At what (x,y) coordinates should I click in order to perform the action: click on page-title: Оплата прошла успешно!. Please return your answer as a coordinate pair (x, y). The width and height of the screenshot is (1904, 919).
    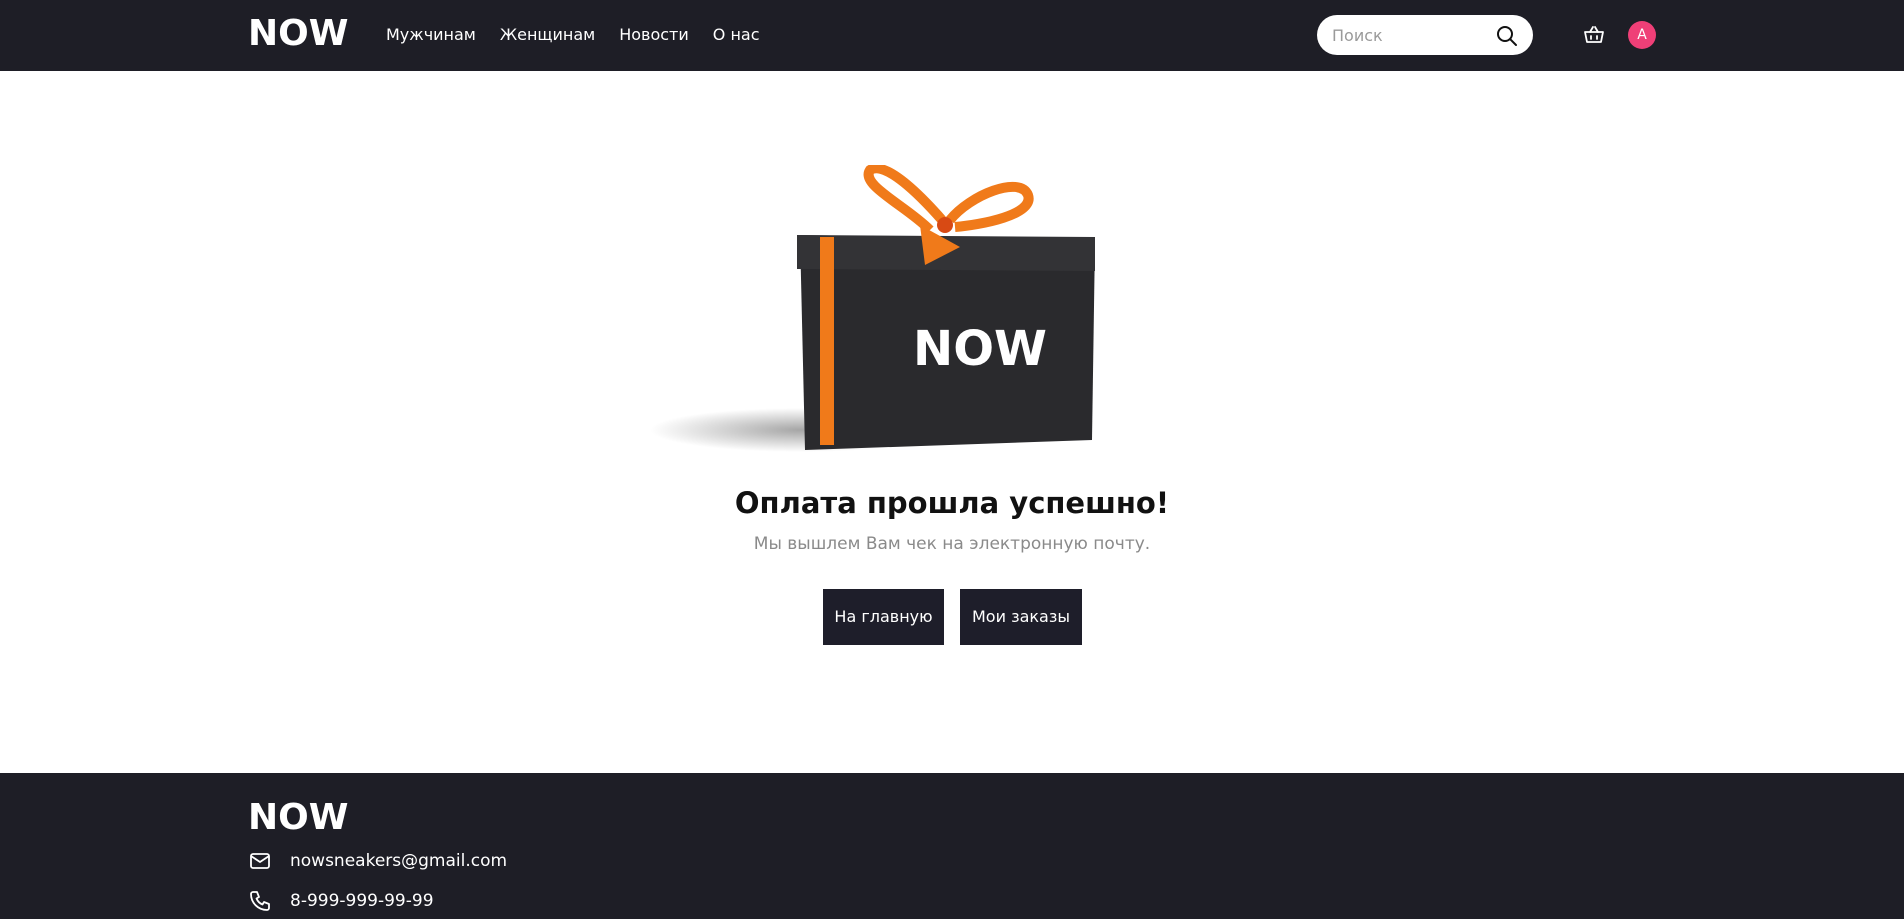
    Looking at the image, I should click on (952, 503).